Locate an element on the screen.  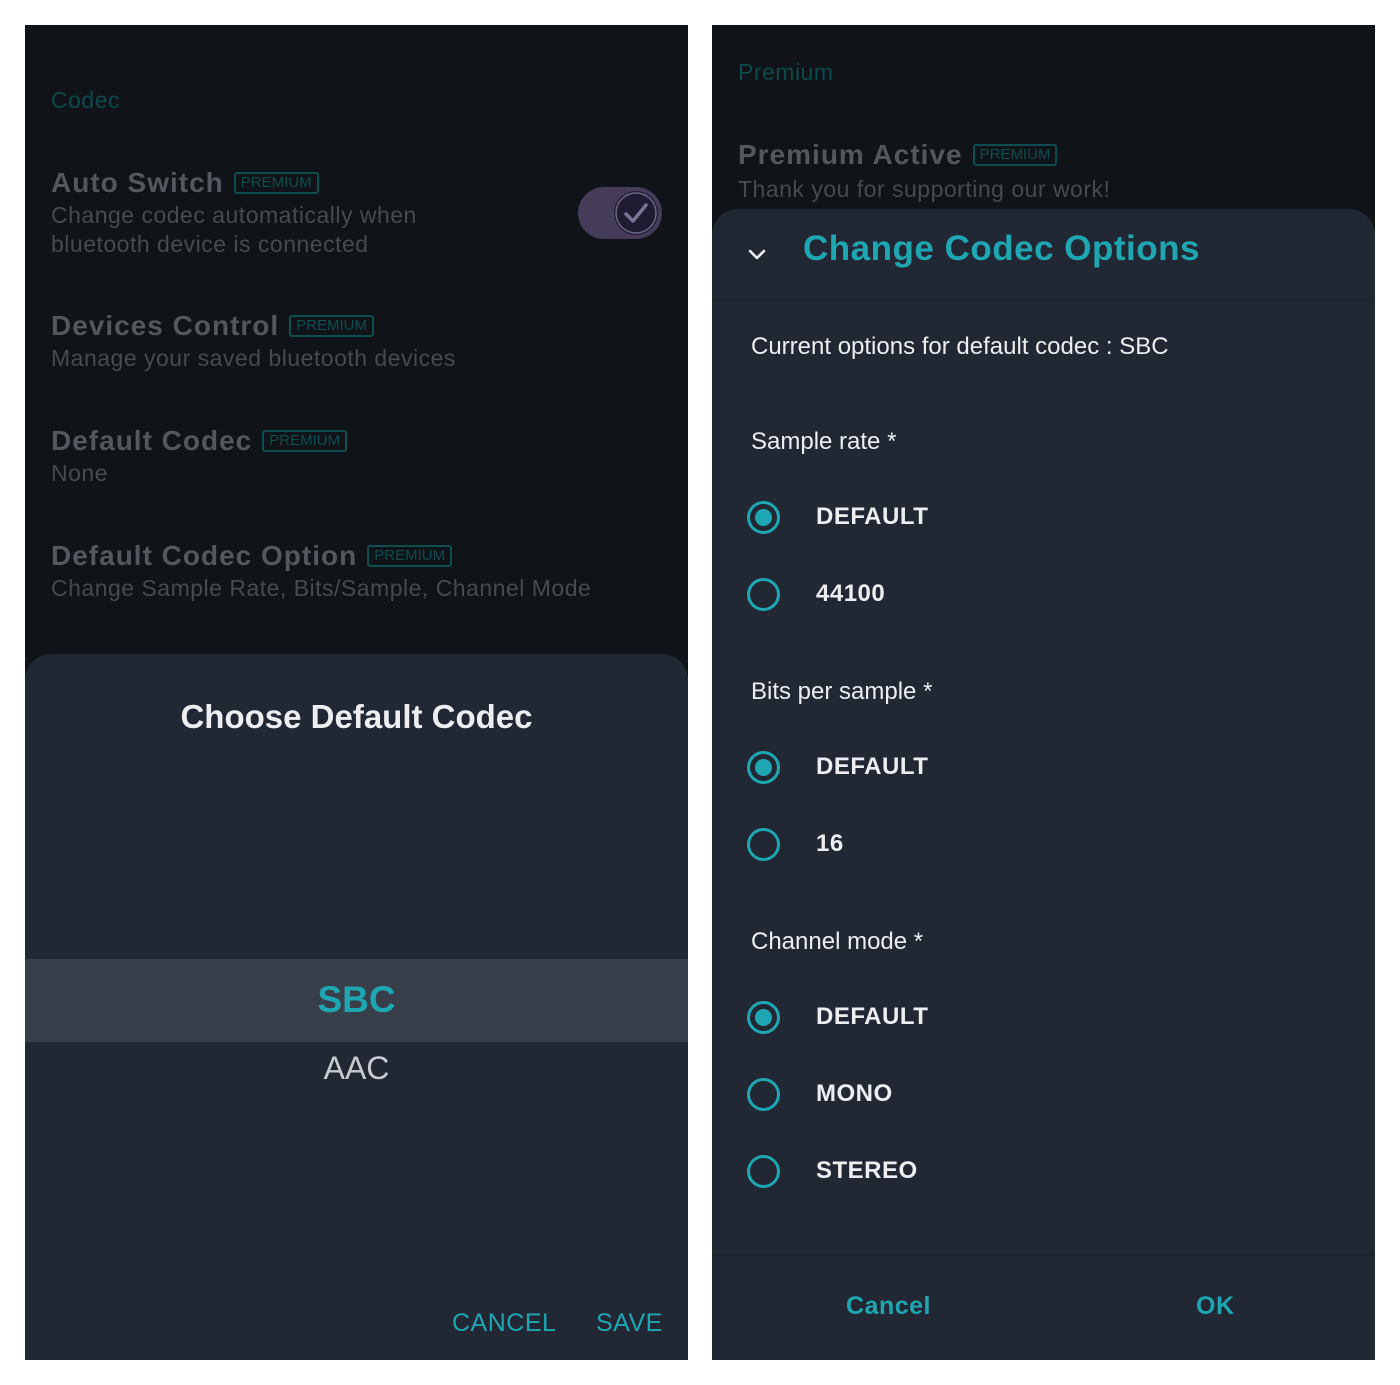
pref-auto-switch-title: Auto Switch PREMIUM is located at coordinates (185, 183).